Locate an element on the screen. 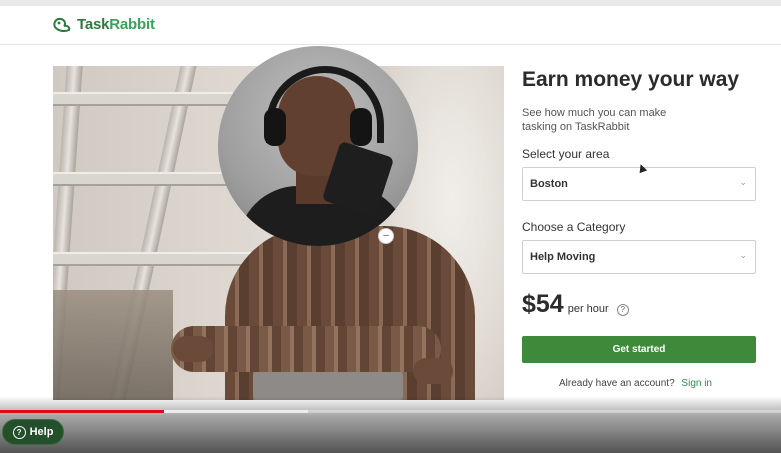  price-estimate: $54 per hour ? is located at coordinates (575, 304).